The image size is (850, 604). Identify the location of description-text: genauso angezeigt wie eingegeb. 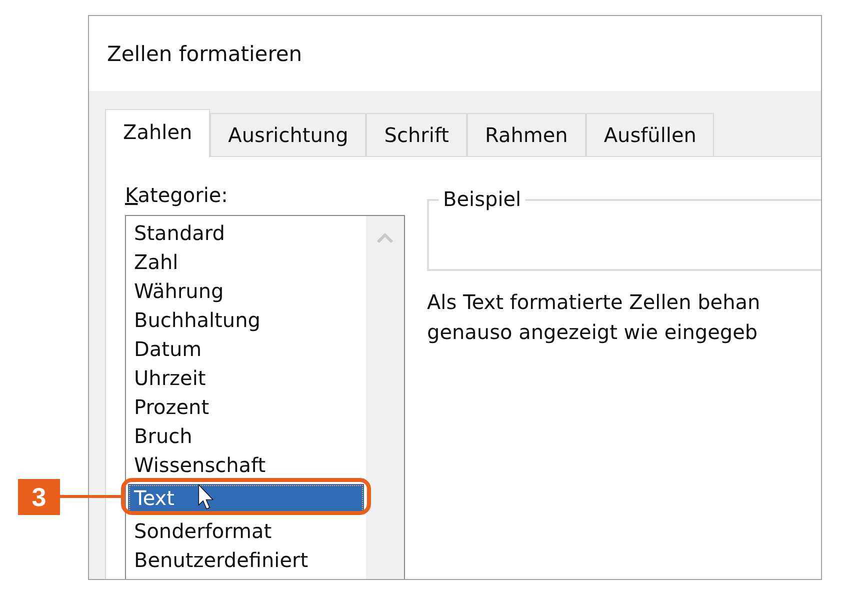
(593, 332).